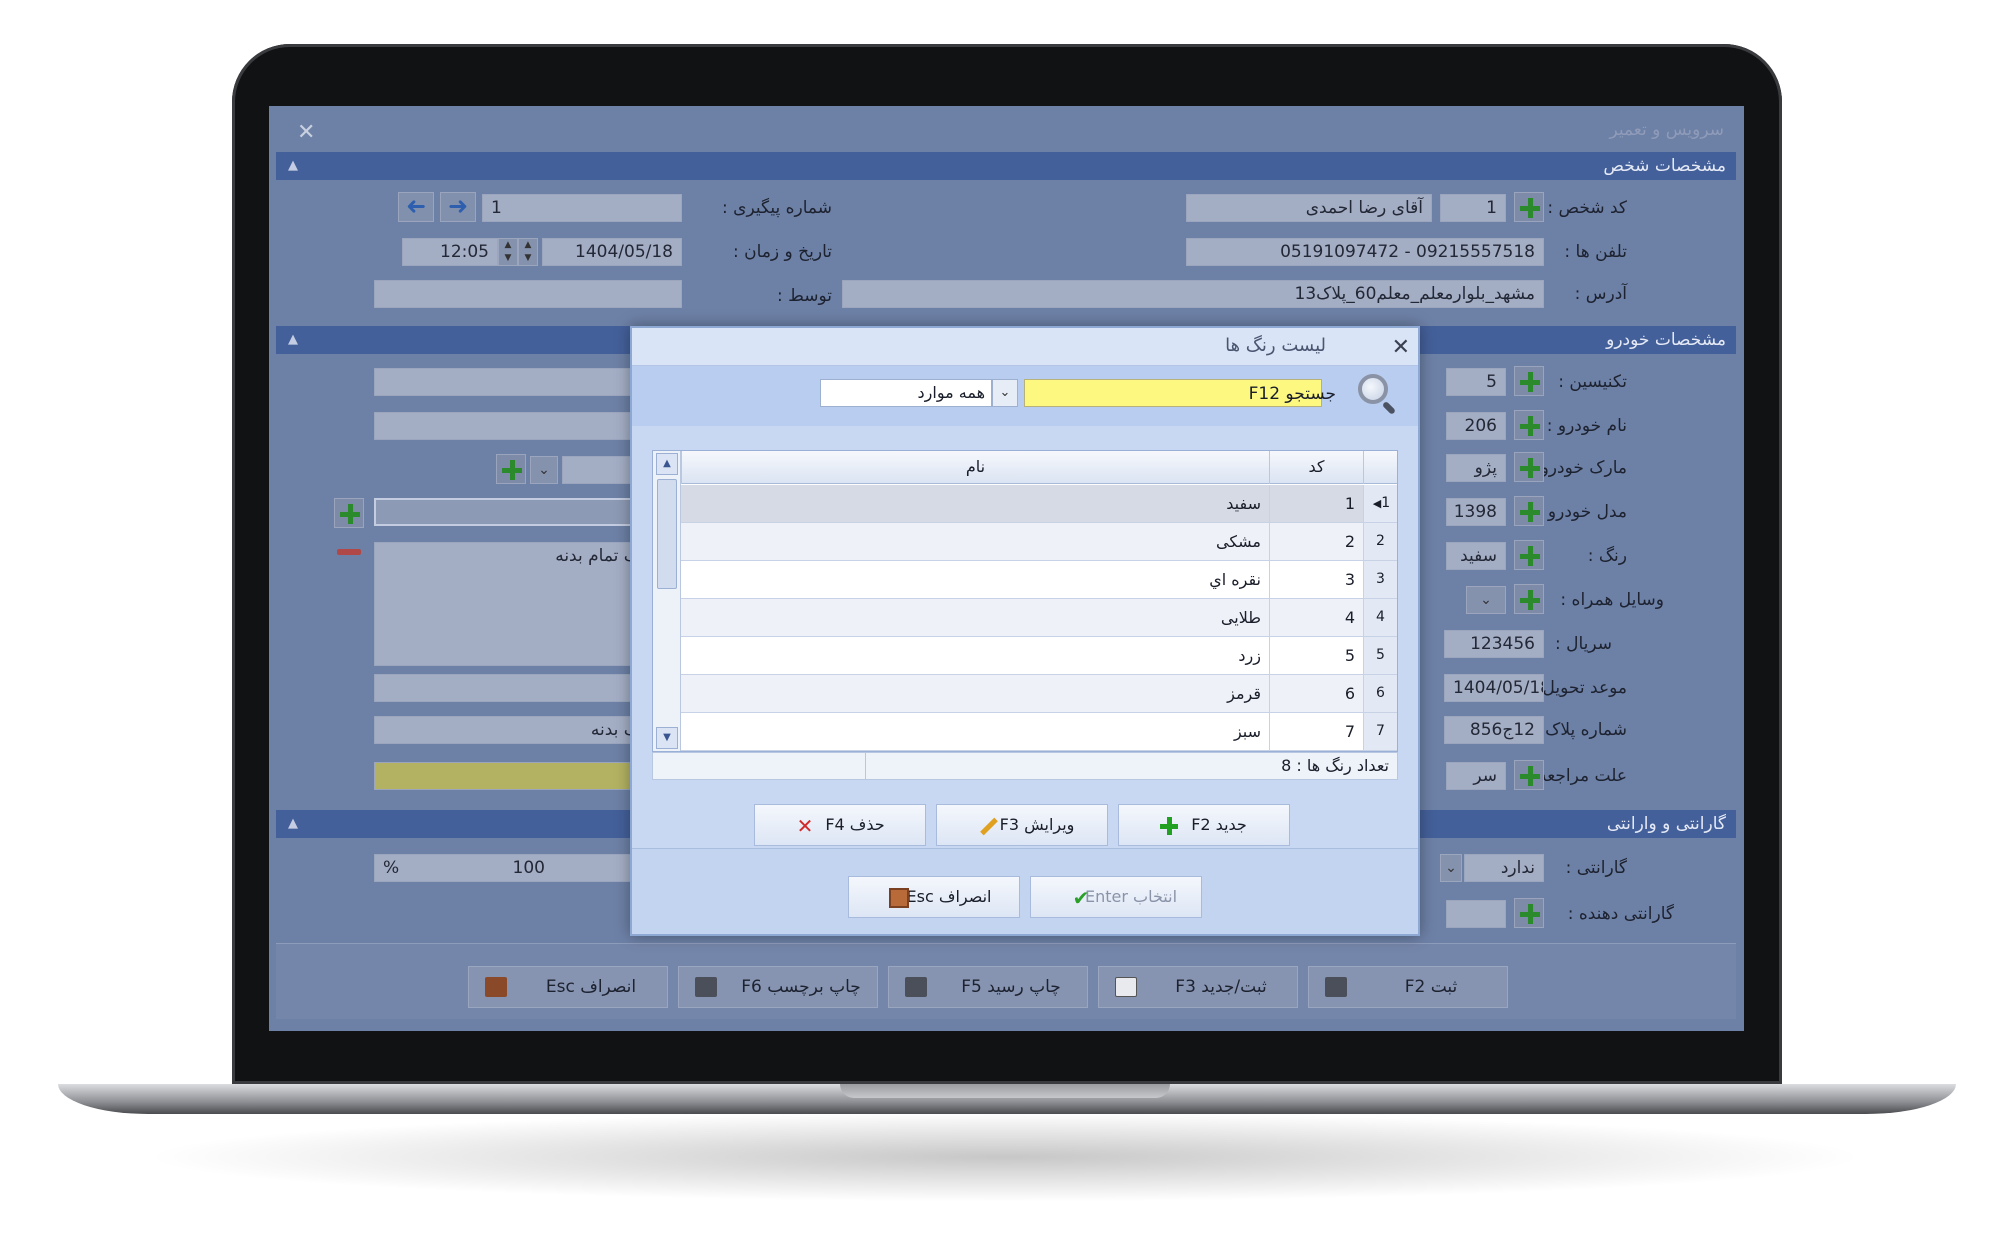  I want to click on delete-color-button: ✕ حذف F4, so click(840, 825).